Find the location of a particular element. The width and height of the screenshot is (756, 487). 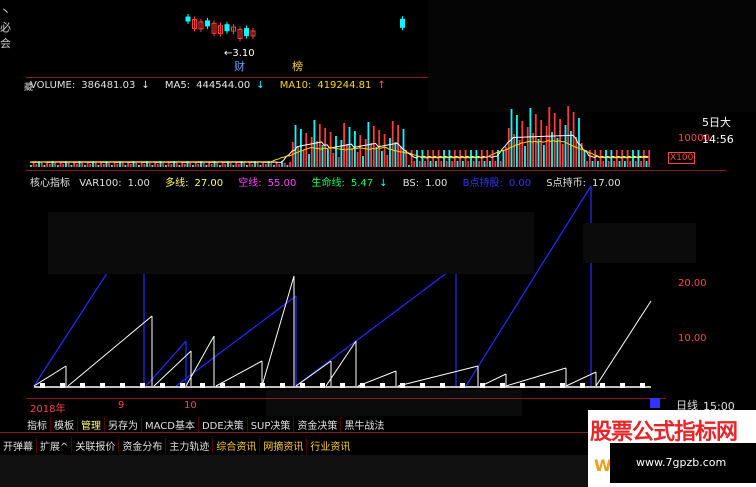

rank-tag: 榜 is located at coordinates (297, 66).